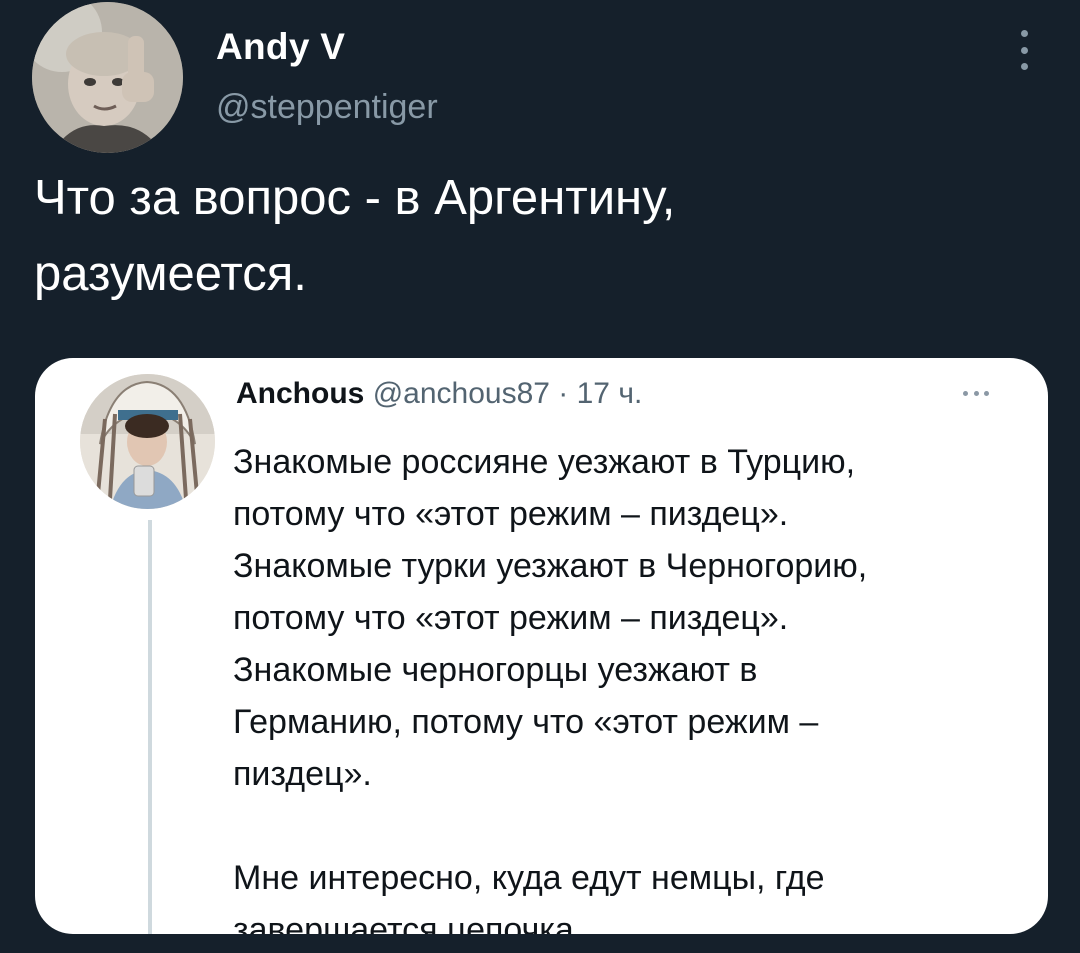  What do you see at coordinates (1024, 50) in the screenshot?
I see `more-vertical-icon` at bounding box center [1024, 50].